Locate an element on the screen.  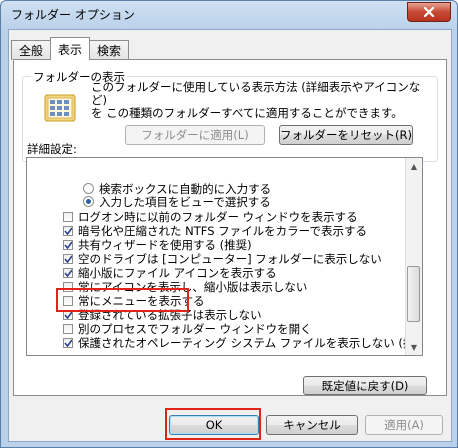
folder-view-icon is located at coordinates (60, 108).